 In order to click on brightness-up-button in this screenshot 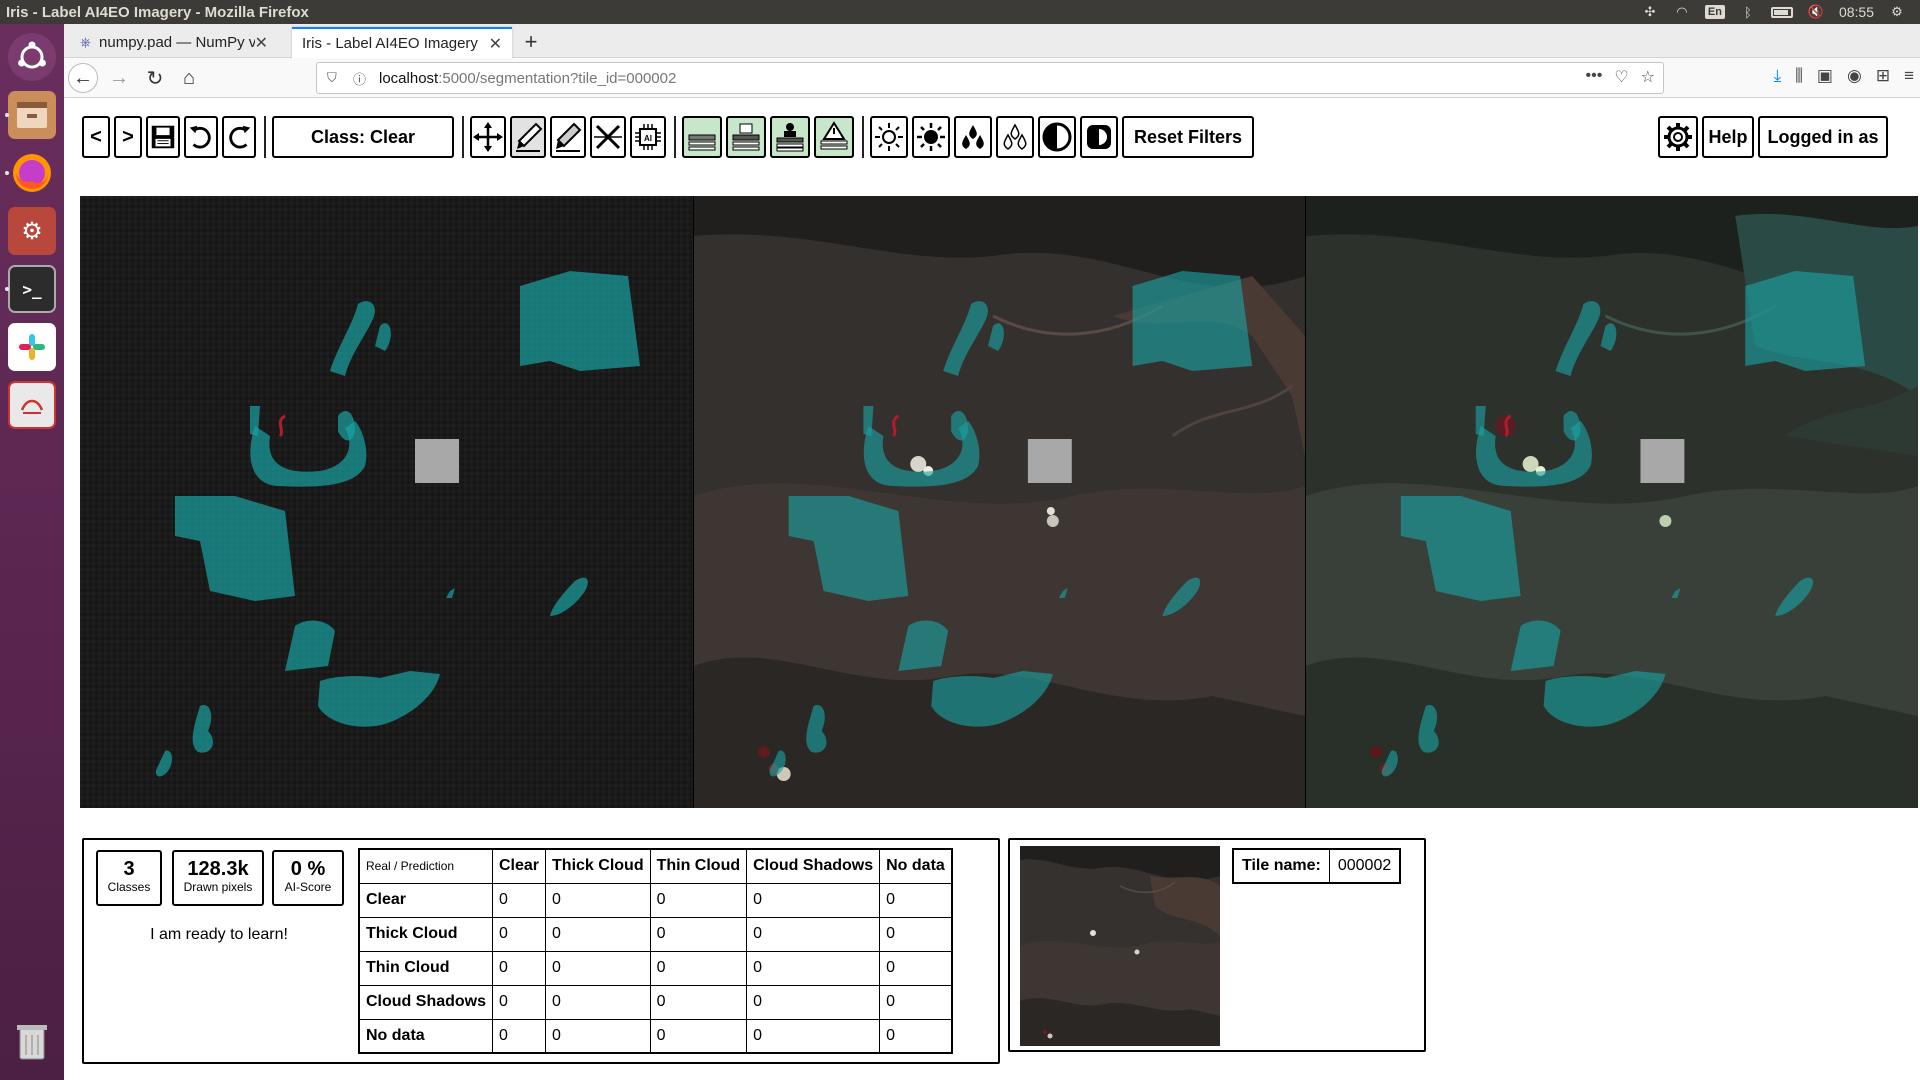, I will do `click(931, 137)`.